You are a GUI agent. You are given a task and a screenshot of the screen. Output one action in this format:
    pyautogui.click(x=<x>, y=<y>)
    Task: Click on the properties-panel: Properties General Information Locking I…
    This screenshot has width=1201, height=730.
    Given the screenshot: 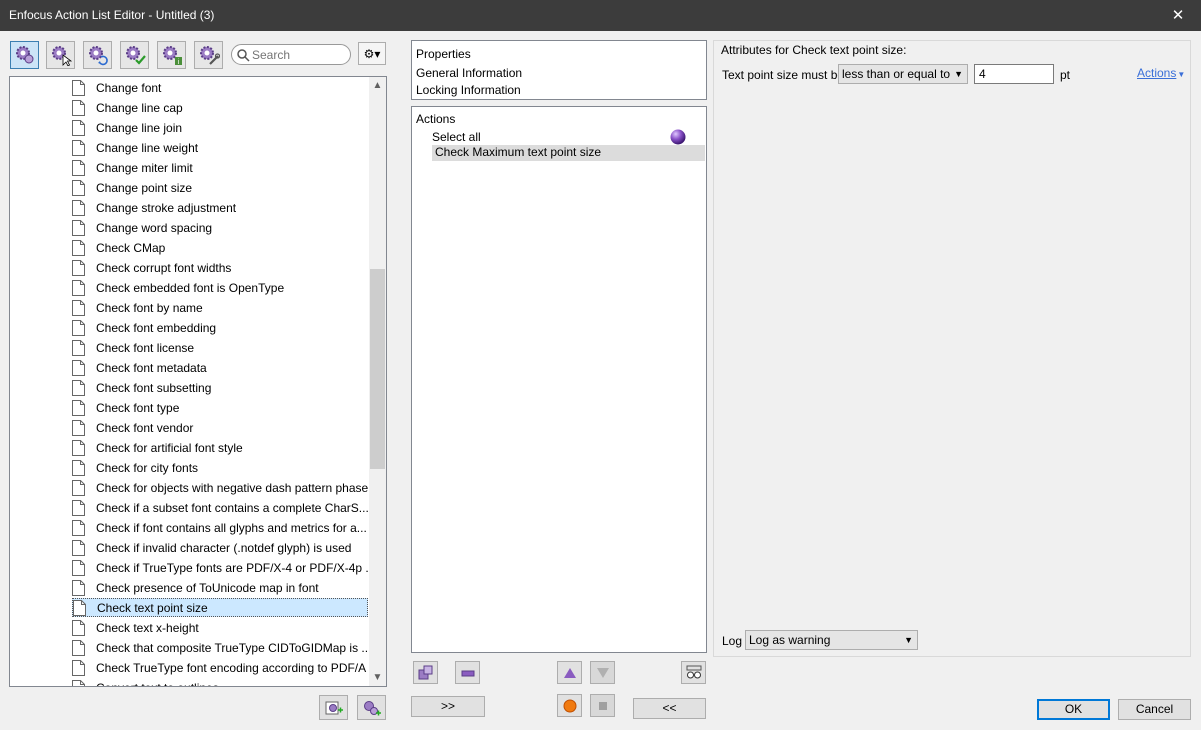 What is the action you would take?
    pyautogui.click(x=559, y=70)
    